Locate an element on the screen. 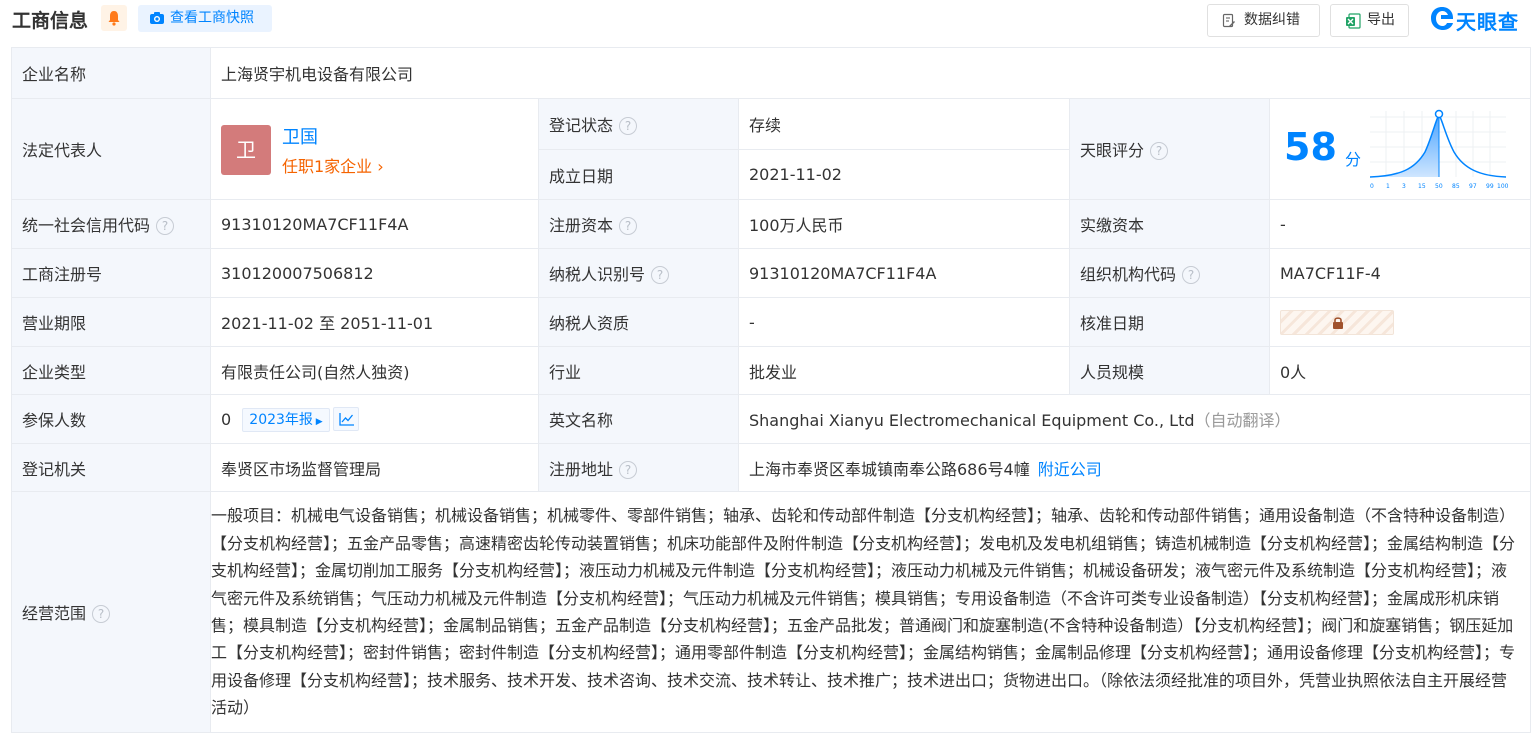 The image size is (1532, 749). company-type: 有限责任公司(自然人独资) is located at coordinates (374, 370).